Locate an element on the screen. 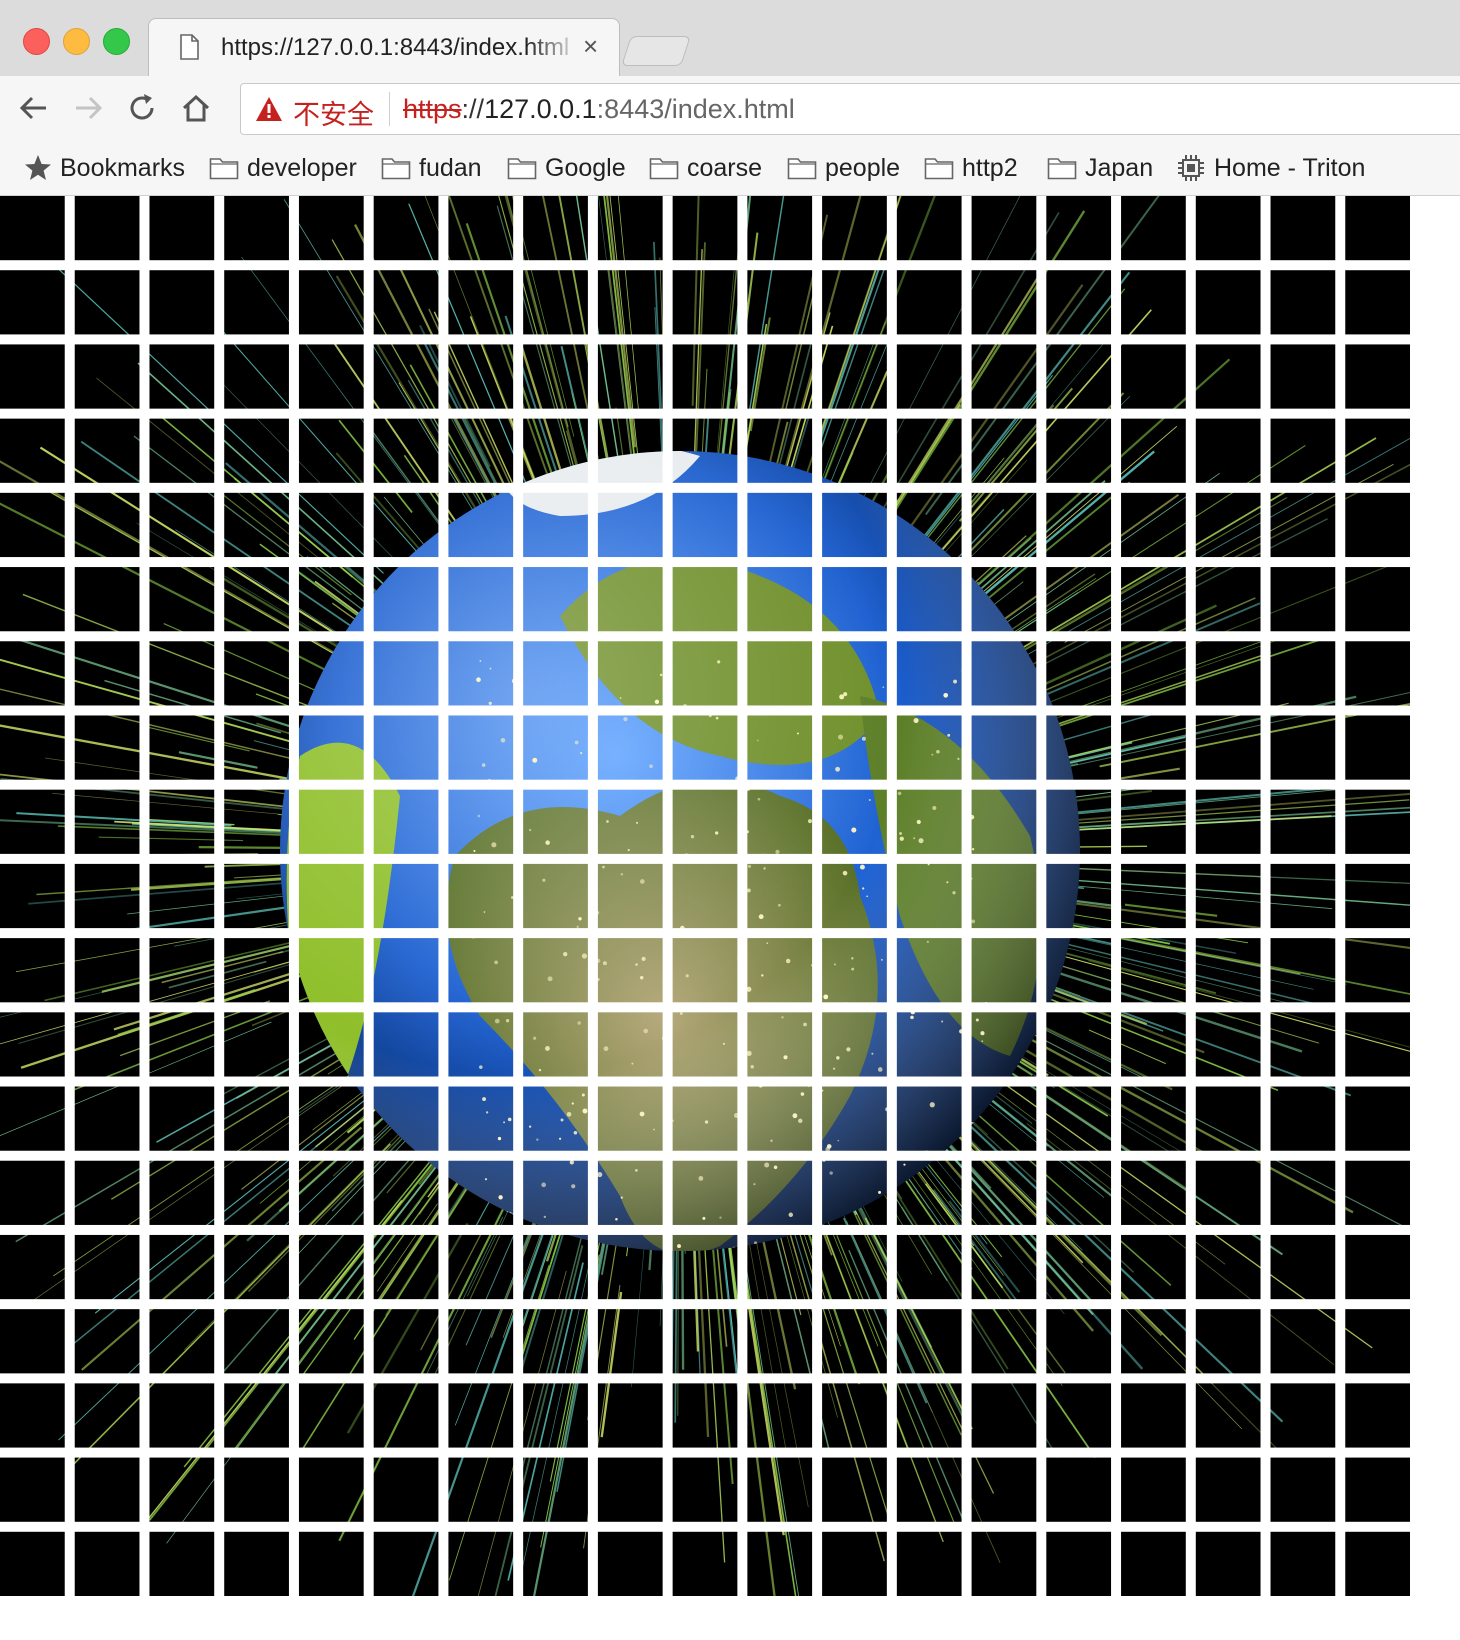 This screenshot has width=1460, height=1640. url-scheme: https is located at coordinates (432, 109).